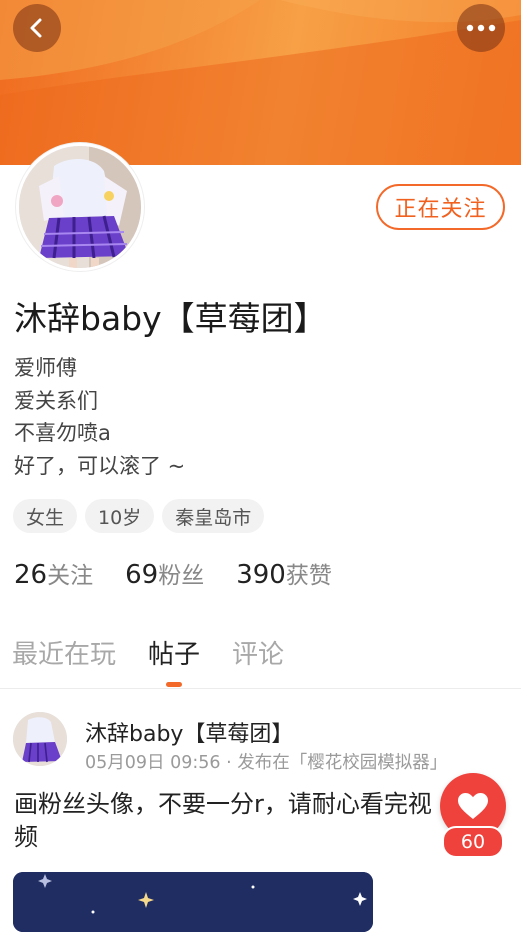 This screenshot has width=521, height=932. I want to click on post-text: 画粉丝头像，不要一分r，请耐心看完视频, so click(234, 821).